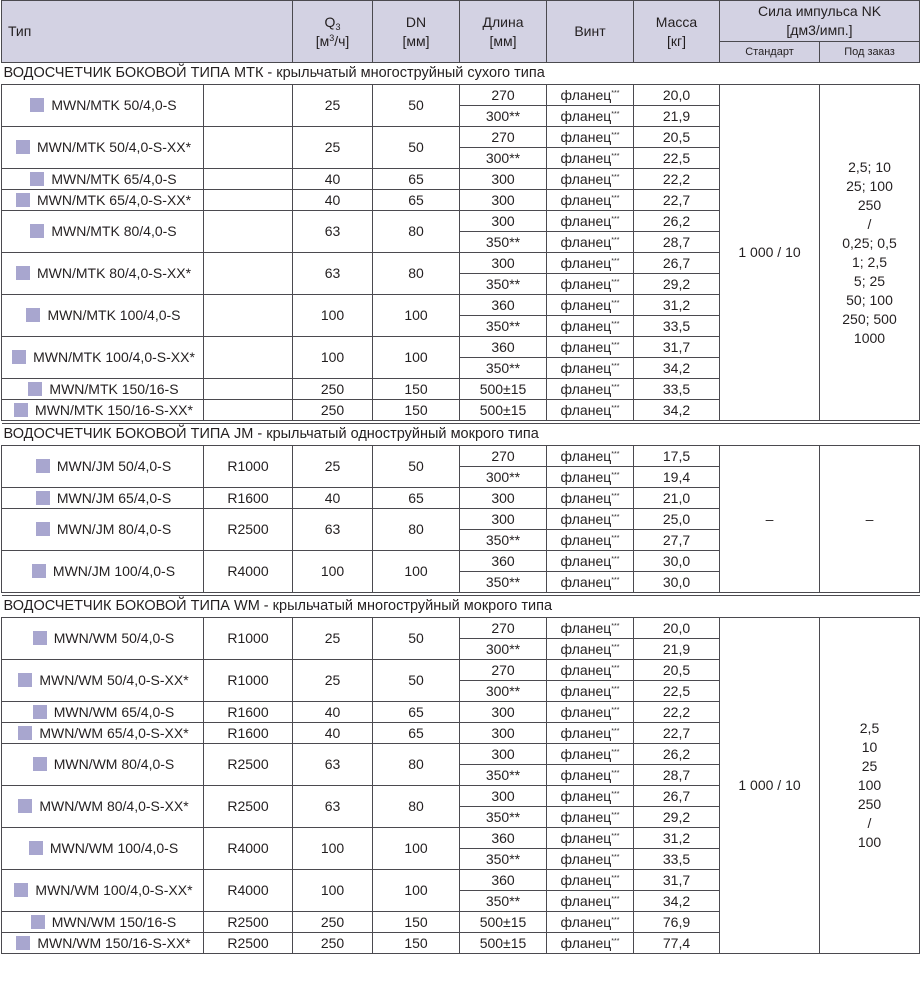 The width and height of the screenshot is (920, 1002). What do you see at coordinates (676, 796) in the screenshot?
I see `meter-mass: 26,7` at bounding box center [676, 796].